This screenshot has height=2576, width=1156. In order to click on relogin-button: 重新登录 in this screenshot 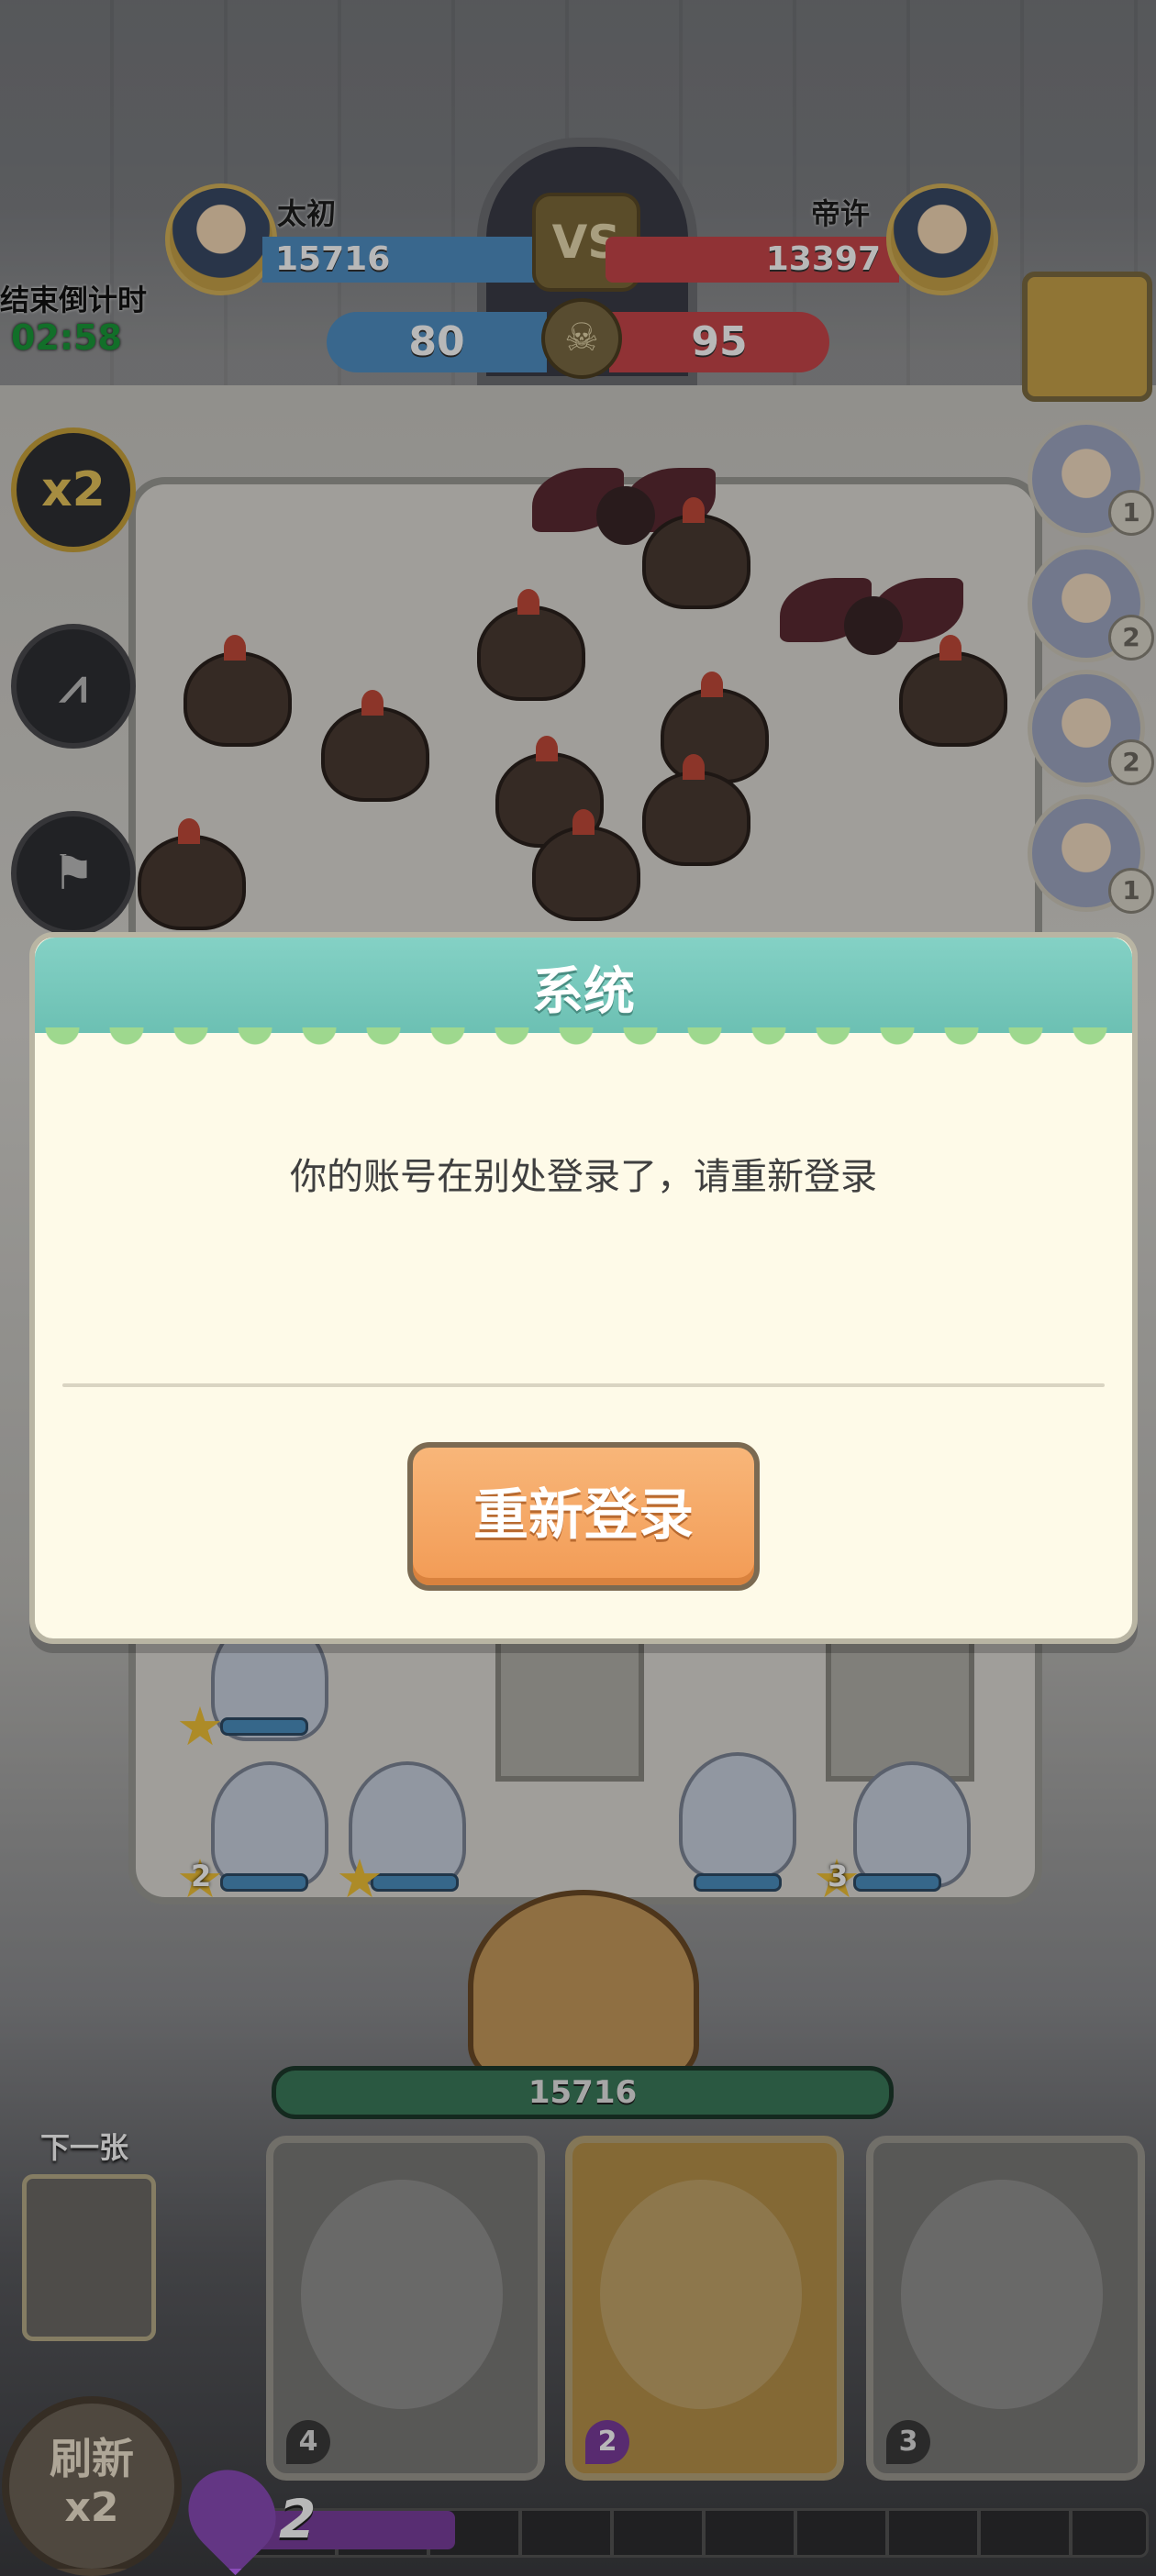, I will do `click(583, 1516)`.